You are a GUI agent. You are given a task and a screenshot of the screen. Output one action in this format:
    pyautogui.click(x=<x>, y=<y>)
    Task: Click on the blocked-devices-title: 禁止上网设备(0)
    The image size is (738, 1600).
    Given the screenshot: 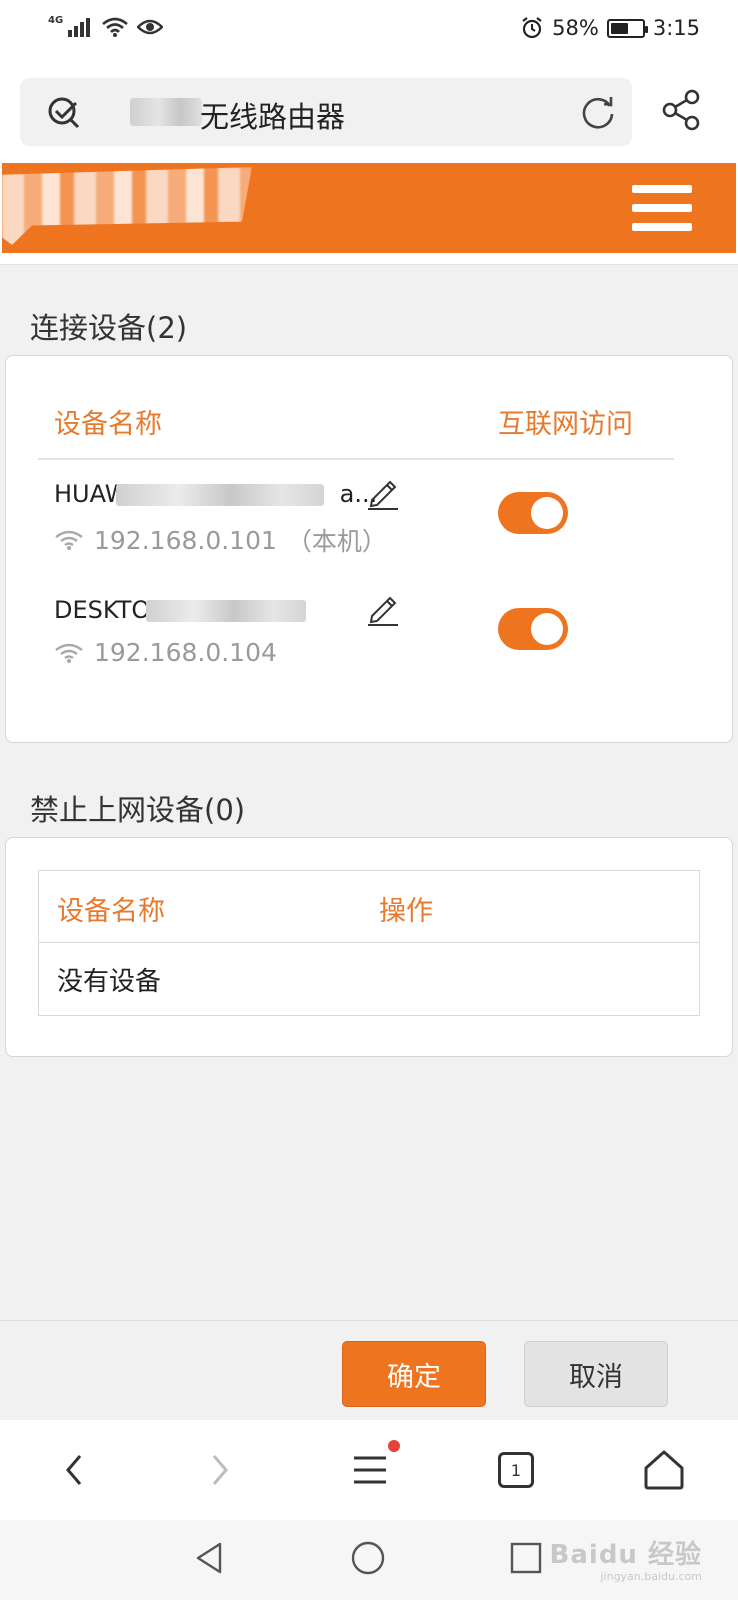 What is the action you would take?
    pyautogui.click(x=138, y=810)
    